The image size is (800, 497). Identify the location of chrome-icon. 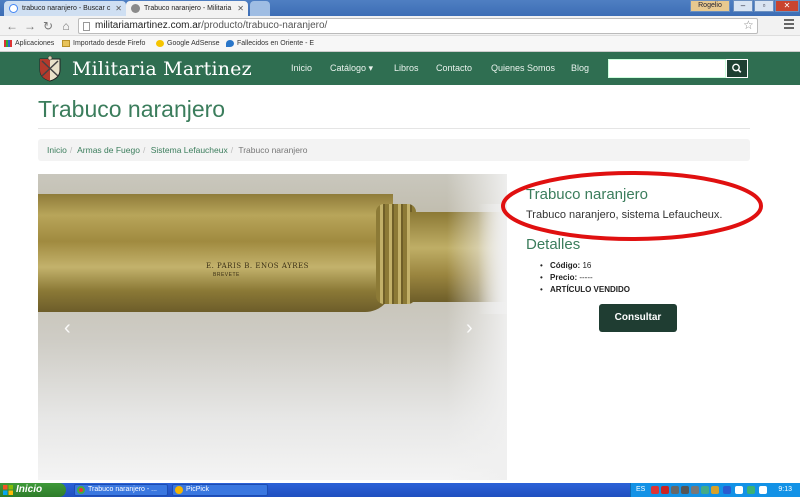
(81, 490).